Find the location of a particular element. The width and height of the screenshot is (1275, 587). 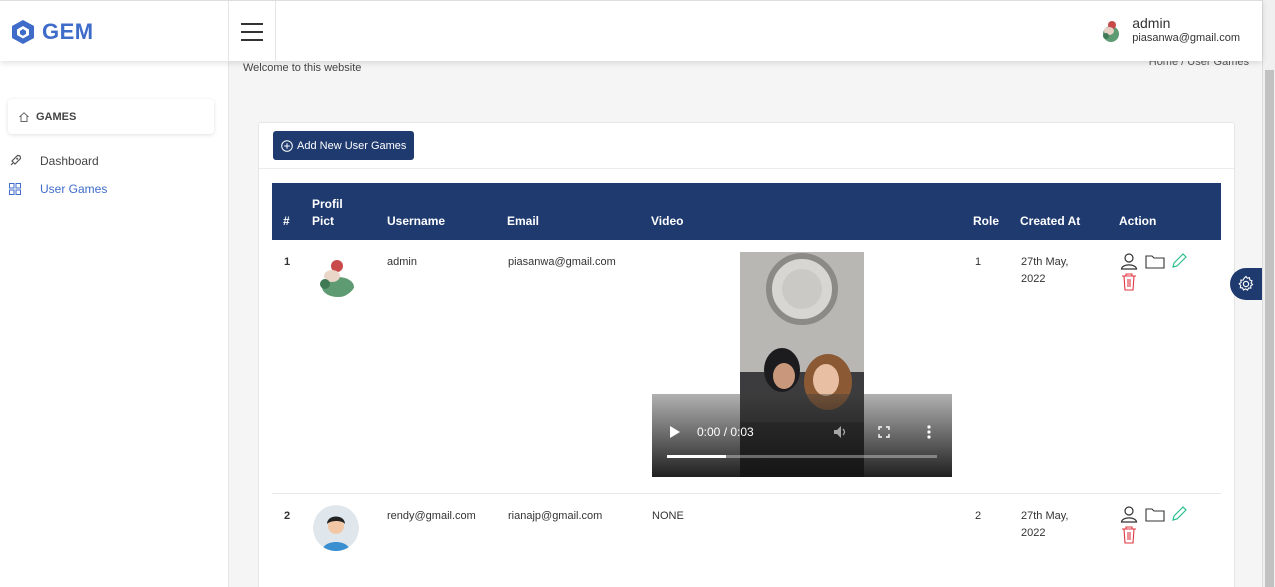

add-button-label: Add New User Games is located at coordinates (352, 145).